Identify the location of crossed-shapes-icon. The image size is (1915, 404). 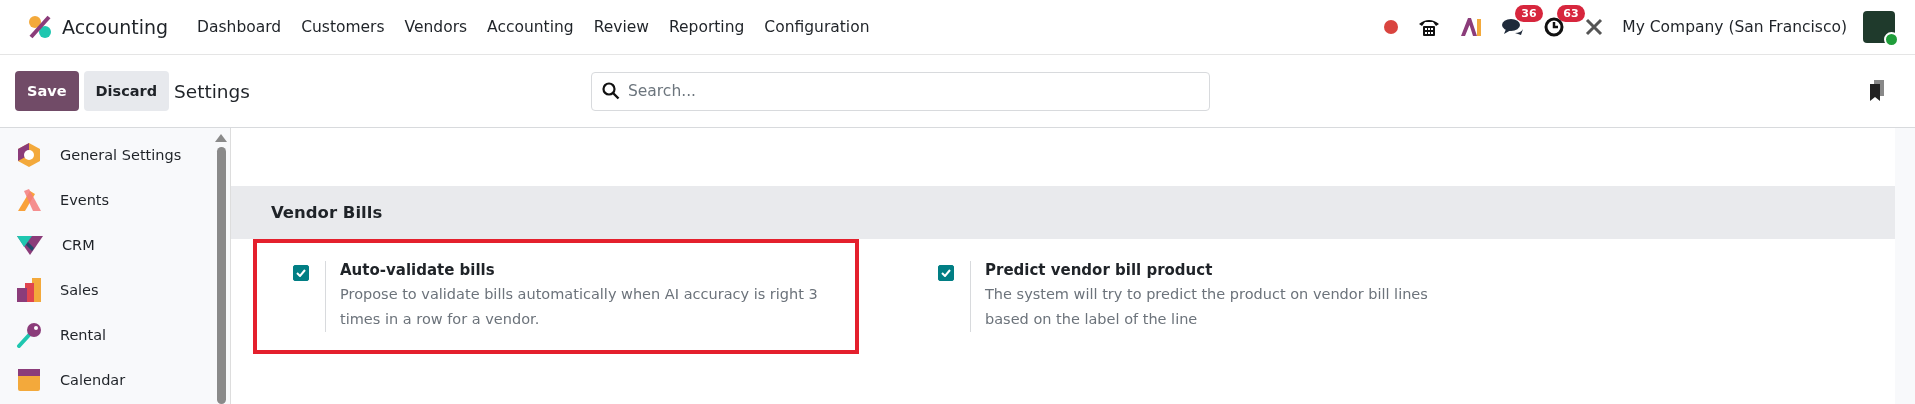
(29, 199).